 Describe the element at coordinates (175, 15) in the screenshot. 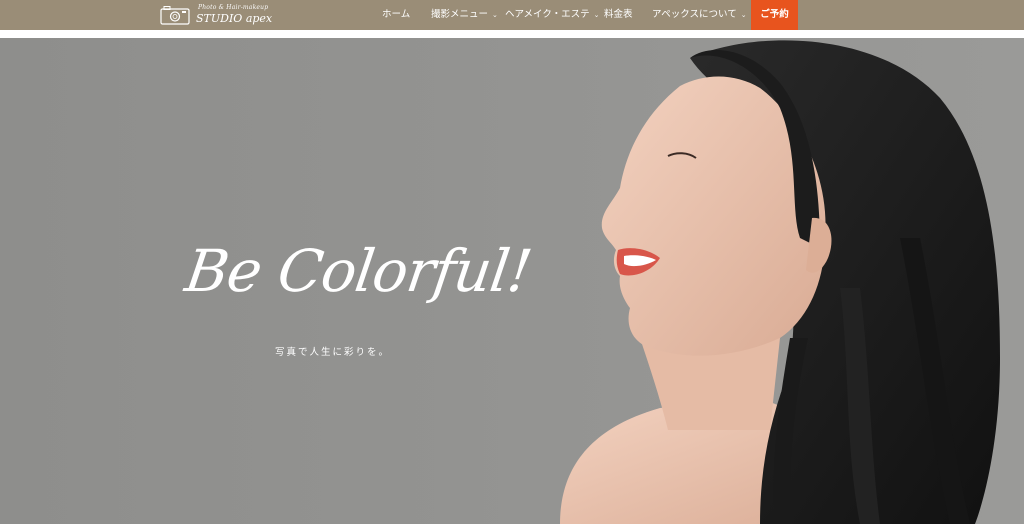

I see `camera-icon` at that location.